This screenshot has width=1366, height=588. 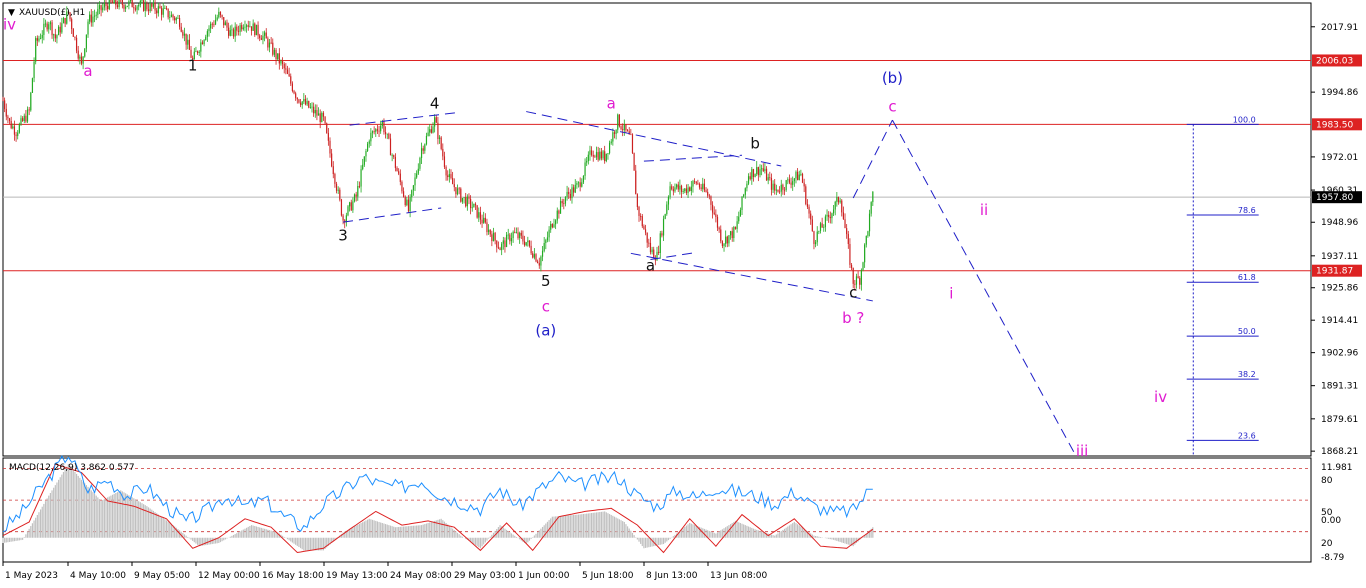 What do you see at coordinates (435, 104) in the screenshot?
I see `wave-label: 4` at bounding box center [435, 104].